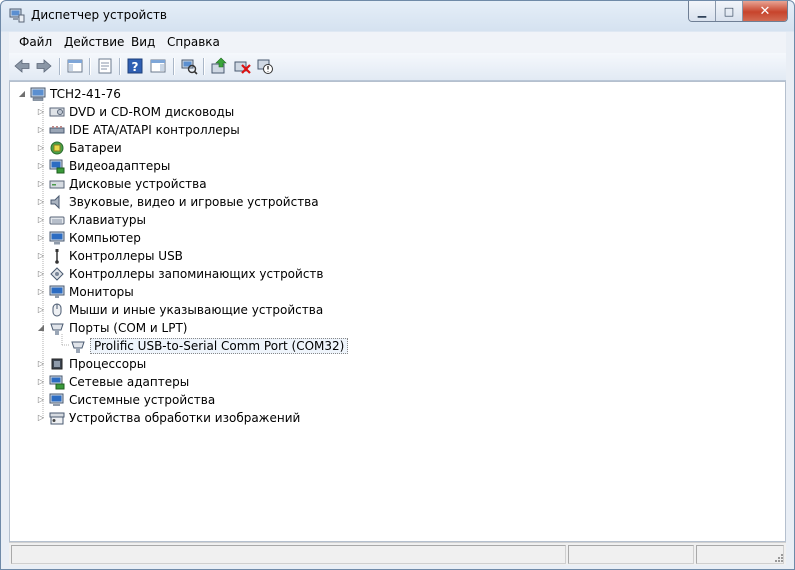 Image resolution: width=795 pixels, height=570 pixels. I want to click on mouse-icon, so click(57, 310).